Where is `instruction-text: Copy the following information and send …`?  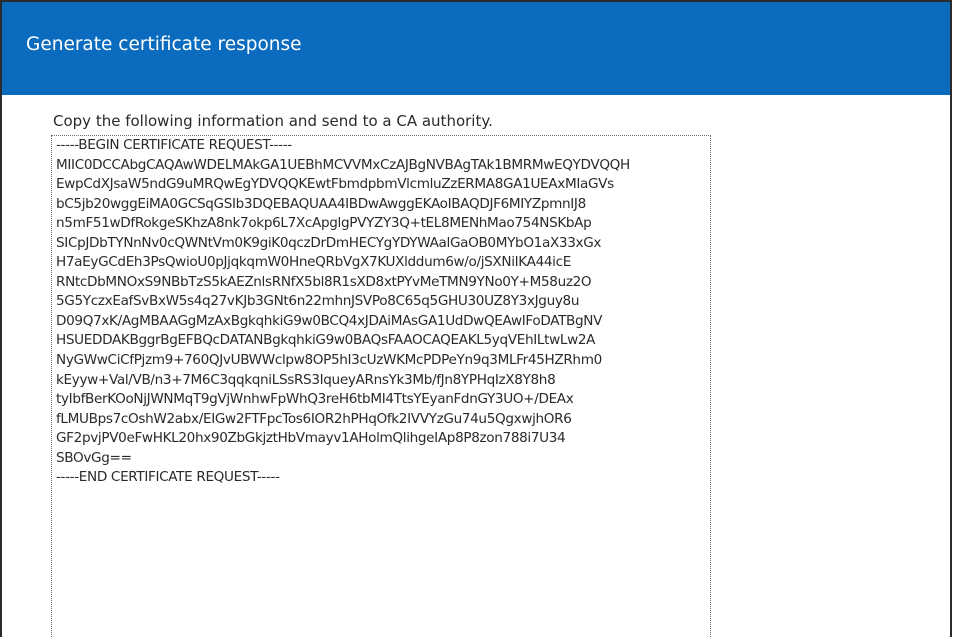
instruction-text: Copy the following information and send … is located at coordinates (273, 121).